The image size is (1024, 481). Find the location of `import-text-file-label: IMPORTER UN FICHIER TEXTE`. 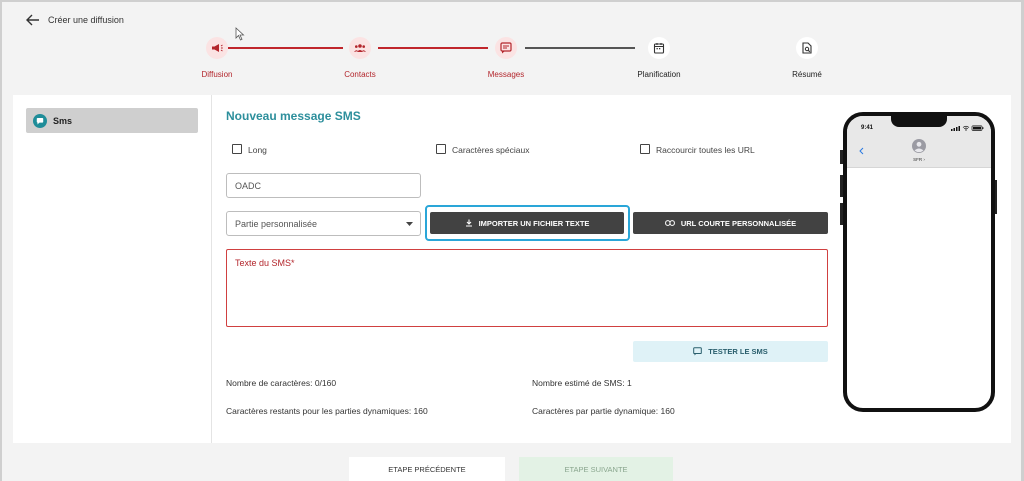

import-text-file-label: IMPORTER UN FICHIER TEXTE is located at coordinates (534, 223).